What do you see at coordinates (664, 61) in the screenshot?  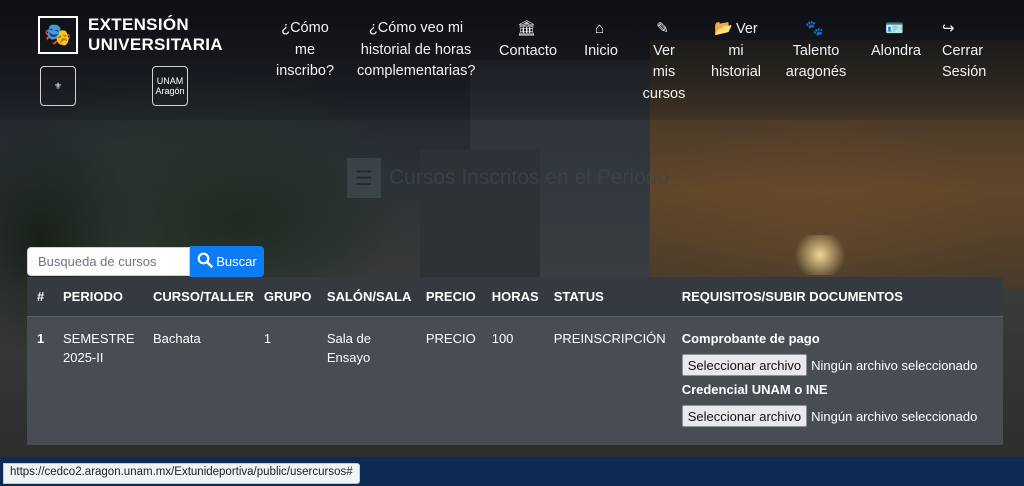 I see `nav-ver-mis-cursos: ✎ Ver mis cursos` at bounding box center [664, 61].